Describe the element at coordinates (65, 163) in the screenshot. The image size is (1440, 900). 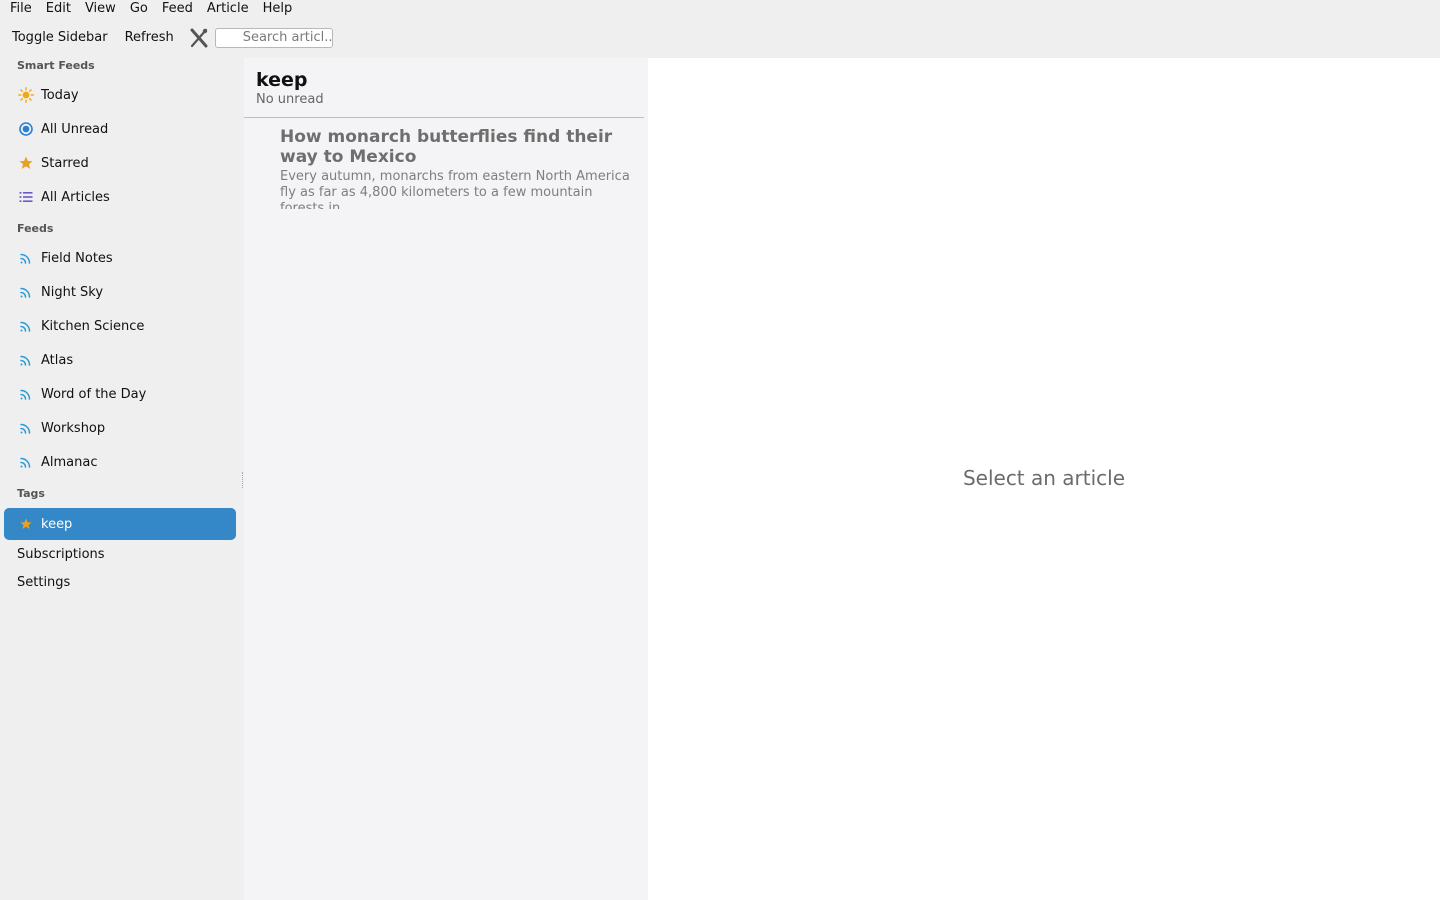
I see `sidebar-item-label: Starred` at that location.